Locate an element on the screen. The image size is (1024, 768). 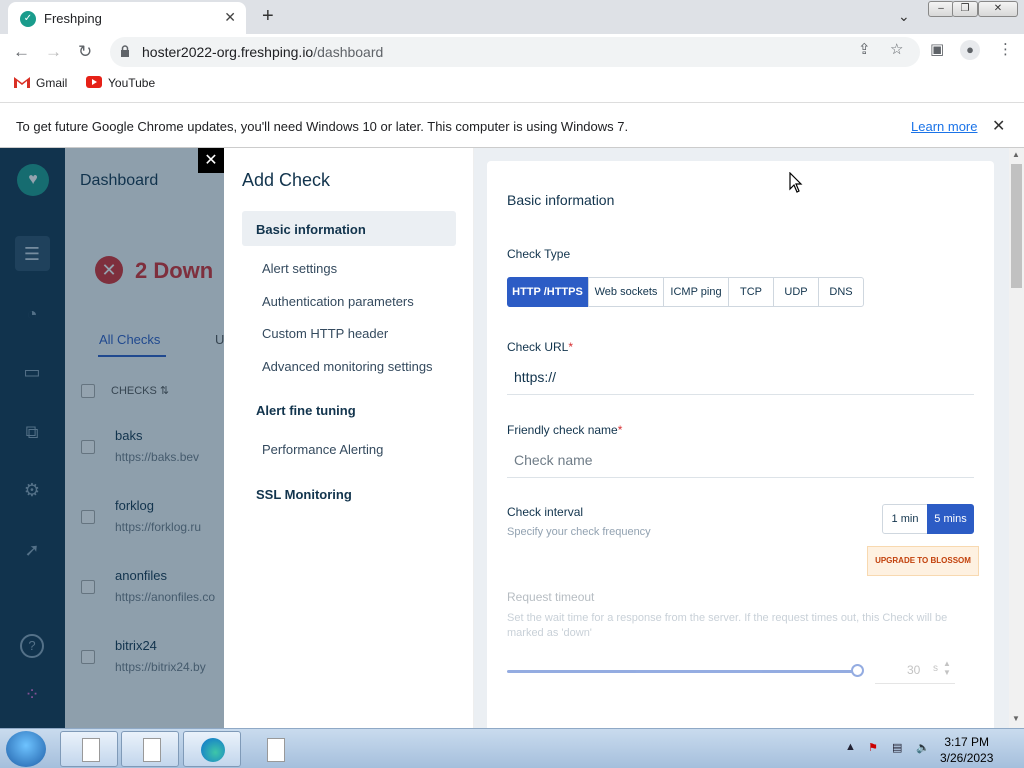
scroll-down-arrow-icon: ▼ is located at coordinates (1016, 718).